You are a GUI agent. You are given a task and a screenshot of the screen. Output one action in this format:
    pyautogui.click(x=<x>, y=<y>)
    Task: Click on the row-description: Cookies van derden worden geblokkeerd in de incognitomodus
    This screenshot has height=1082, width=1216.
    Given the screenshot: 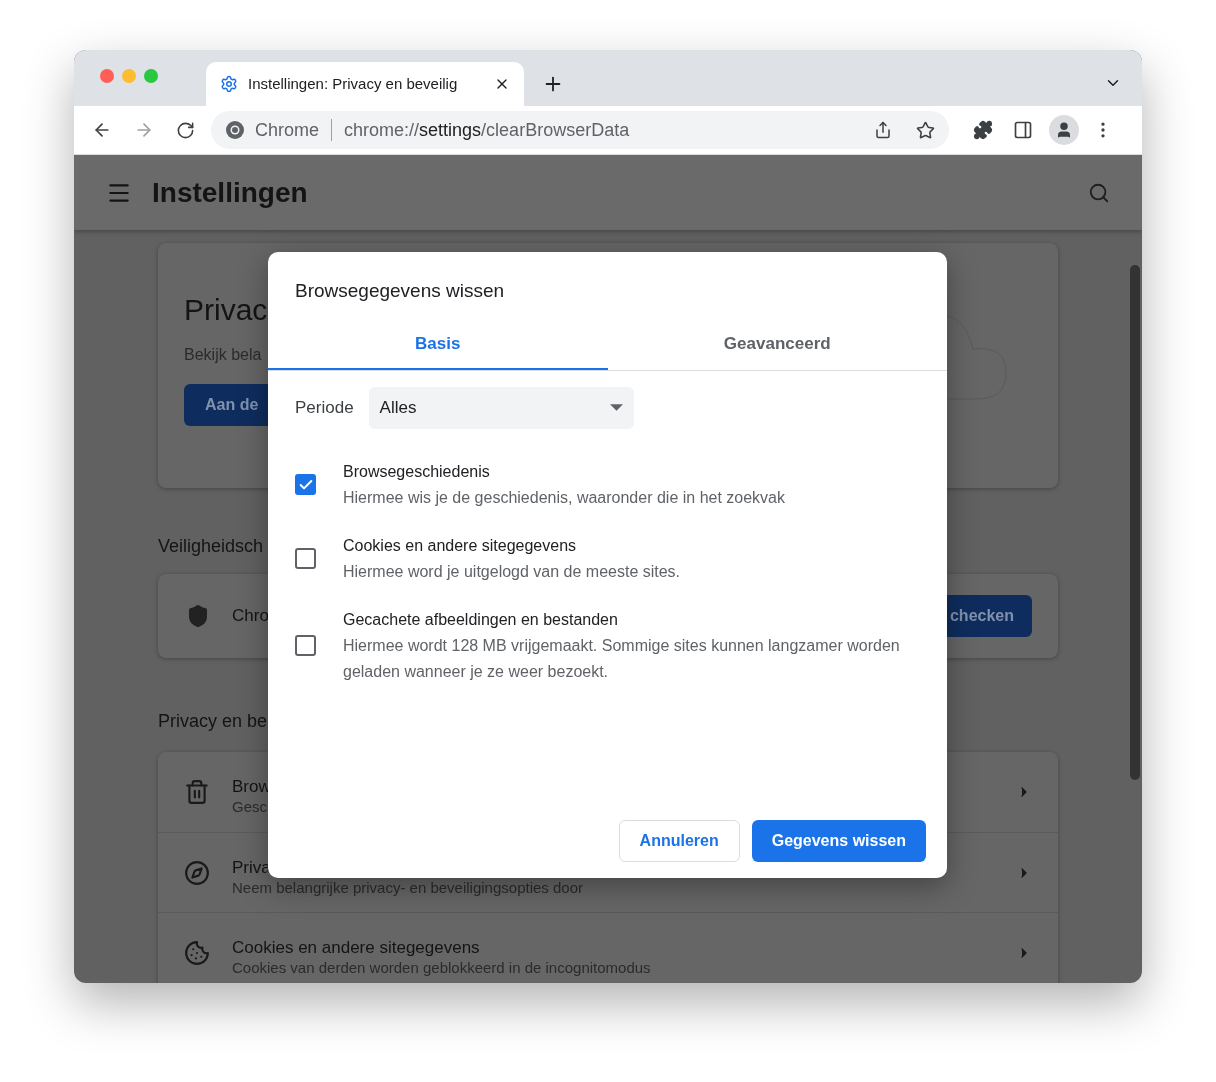 What is the action you would take?
    pyautogui.click(x=442, y=968)
    